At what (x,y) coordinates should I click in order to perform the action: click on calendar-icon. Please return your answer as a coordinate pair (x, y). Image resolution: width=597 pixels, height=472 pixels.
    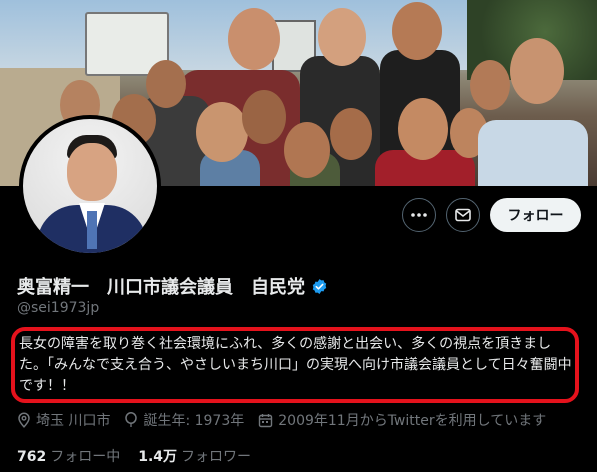
    Looking at the image, I should click on (266, 420).